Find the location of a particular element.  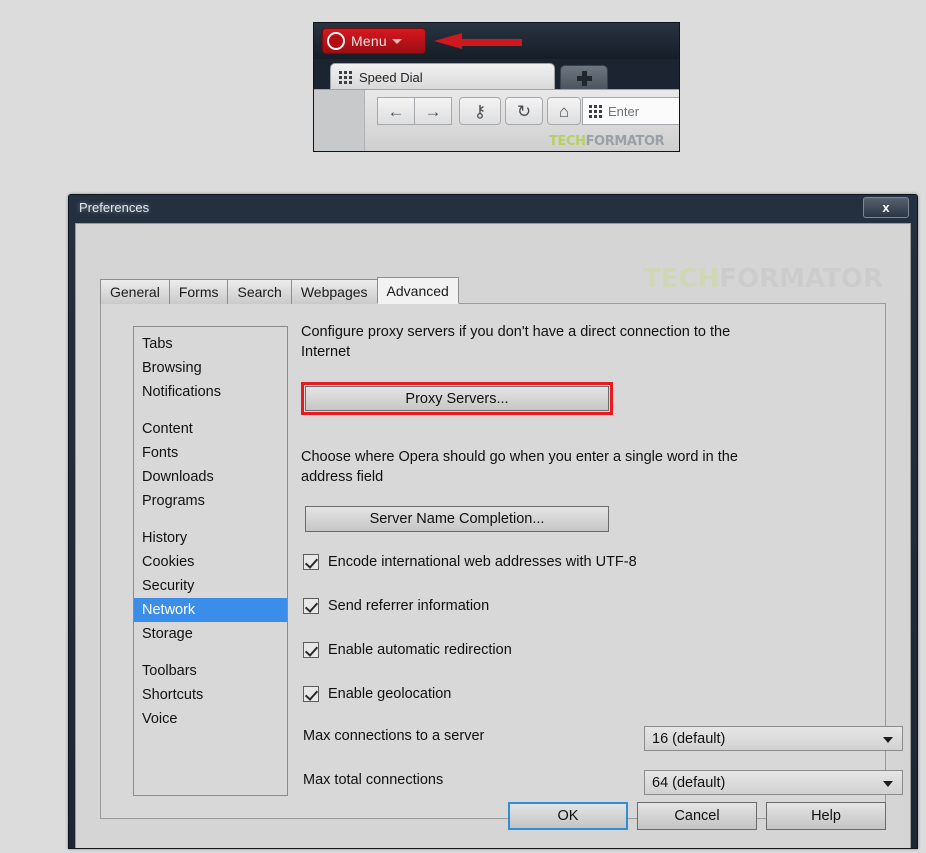

select-row-max-connections-server: Max connections to a server 16 (default) is located at coordinates (603, 738).